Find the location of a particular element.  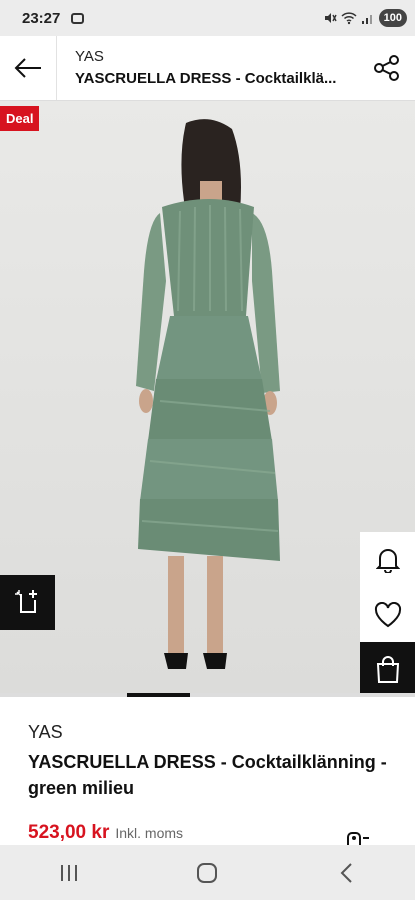

home-button is located at coordinates (207, 872).